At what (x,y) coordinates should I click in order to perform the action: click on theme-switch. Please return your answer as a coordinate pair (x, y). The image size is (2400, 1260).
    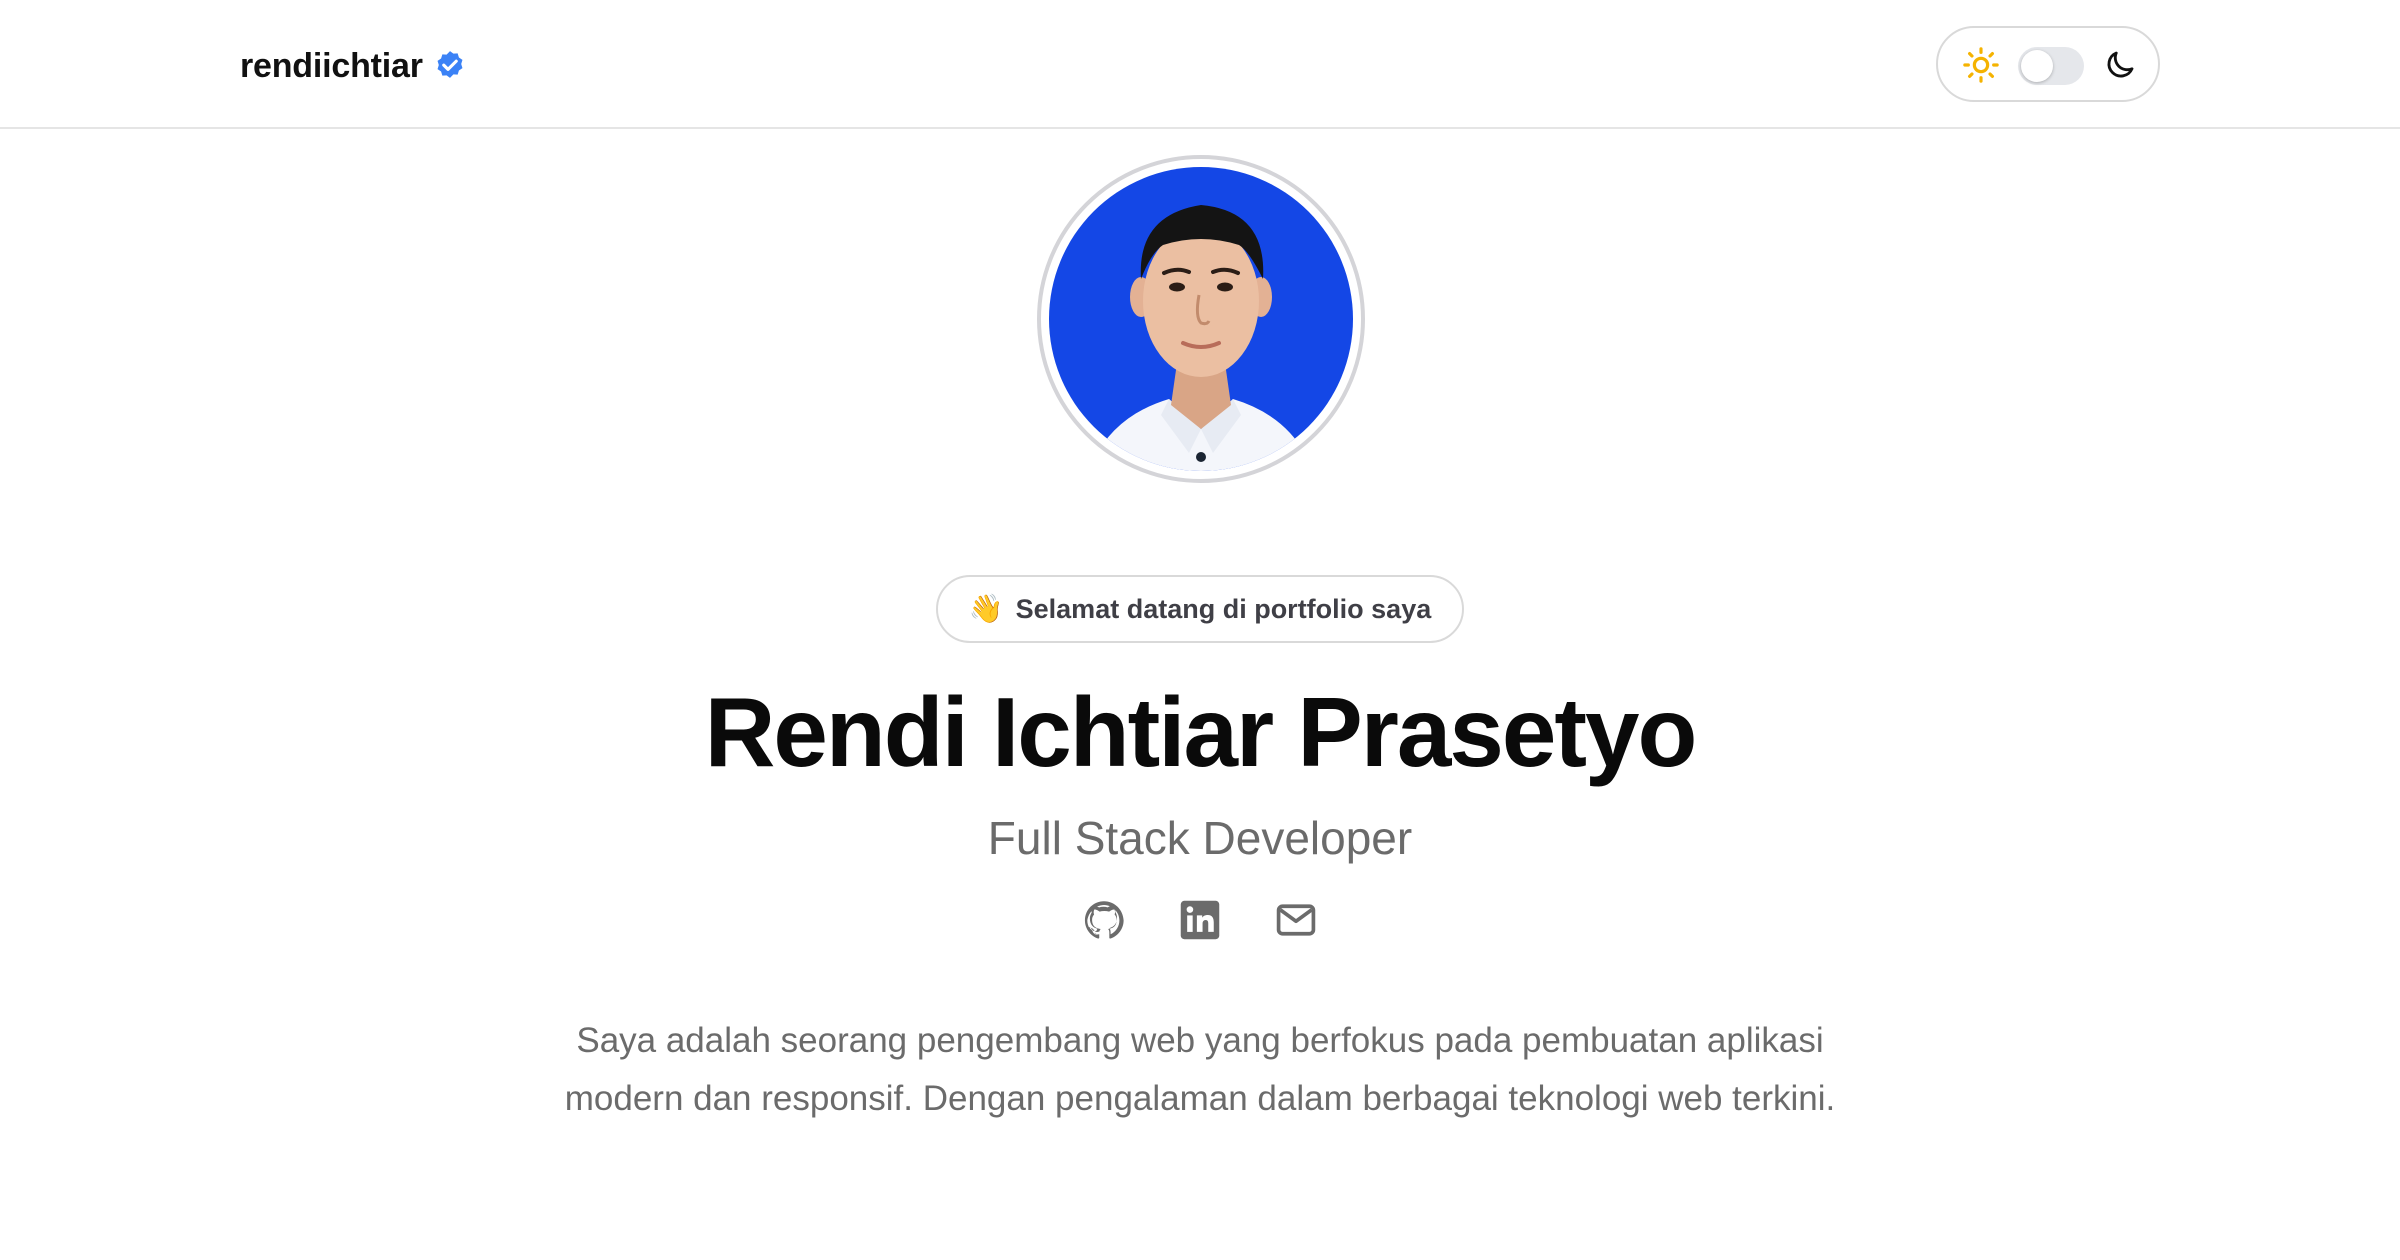
    Looking at the image, I should click on (2051, 66).